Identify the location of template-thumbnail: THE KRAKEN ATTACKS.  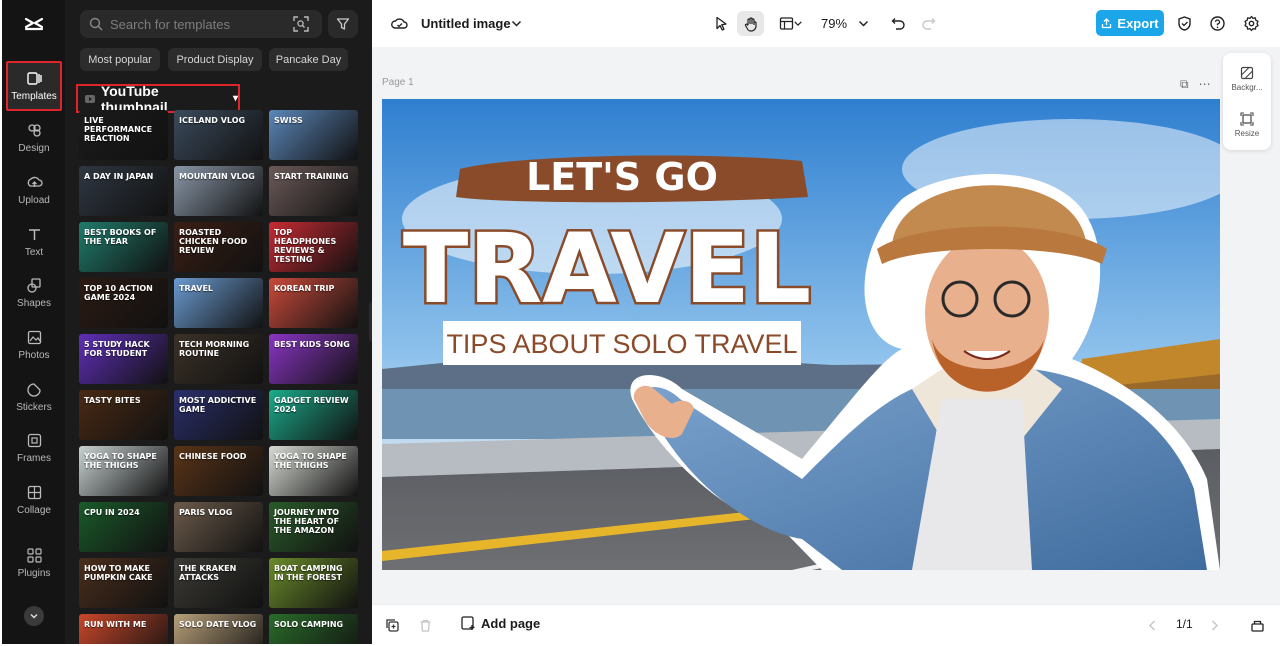
(218, 583).